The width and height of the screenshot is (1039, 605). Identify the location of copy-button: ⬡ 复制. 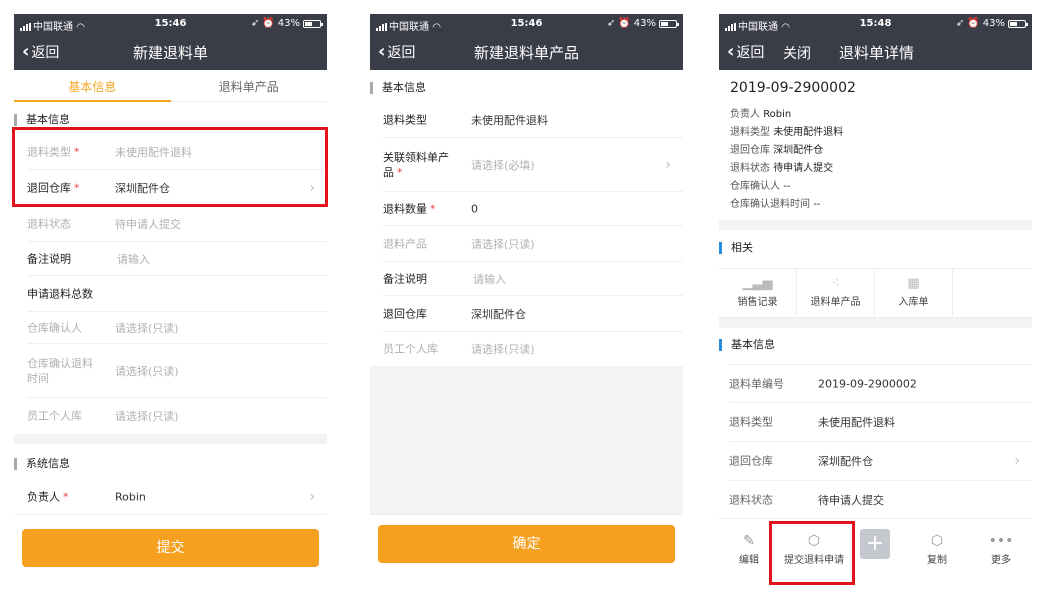
(937, 548).